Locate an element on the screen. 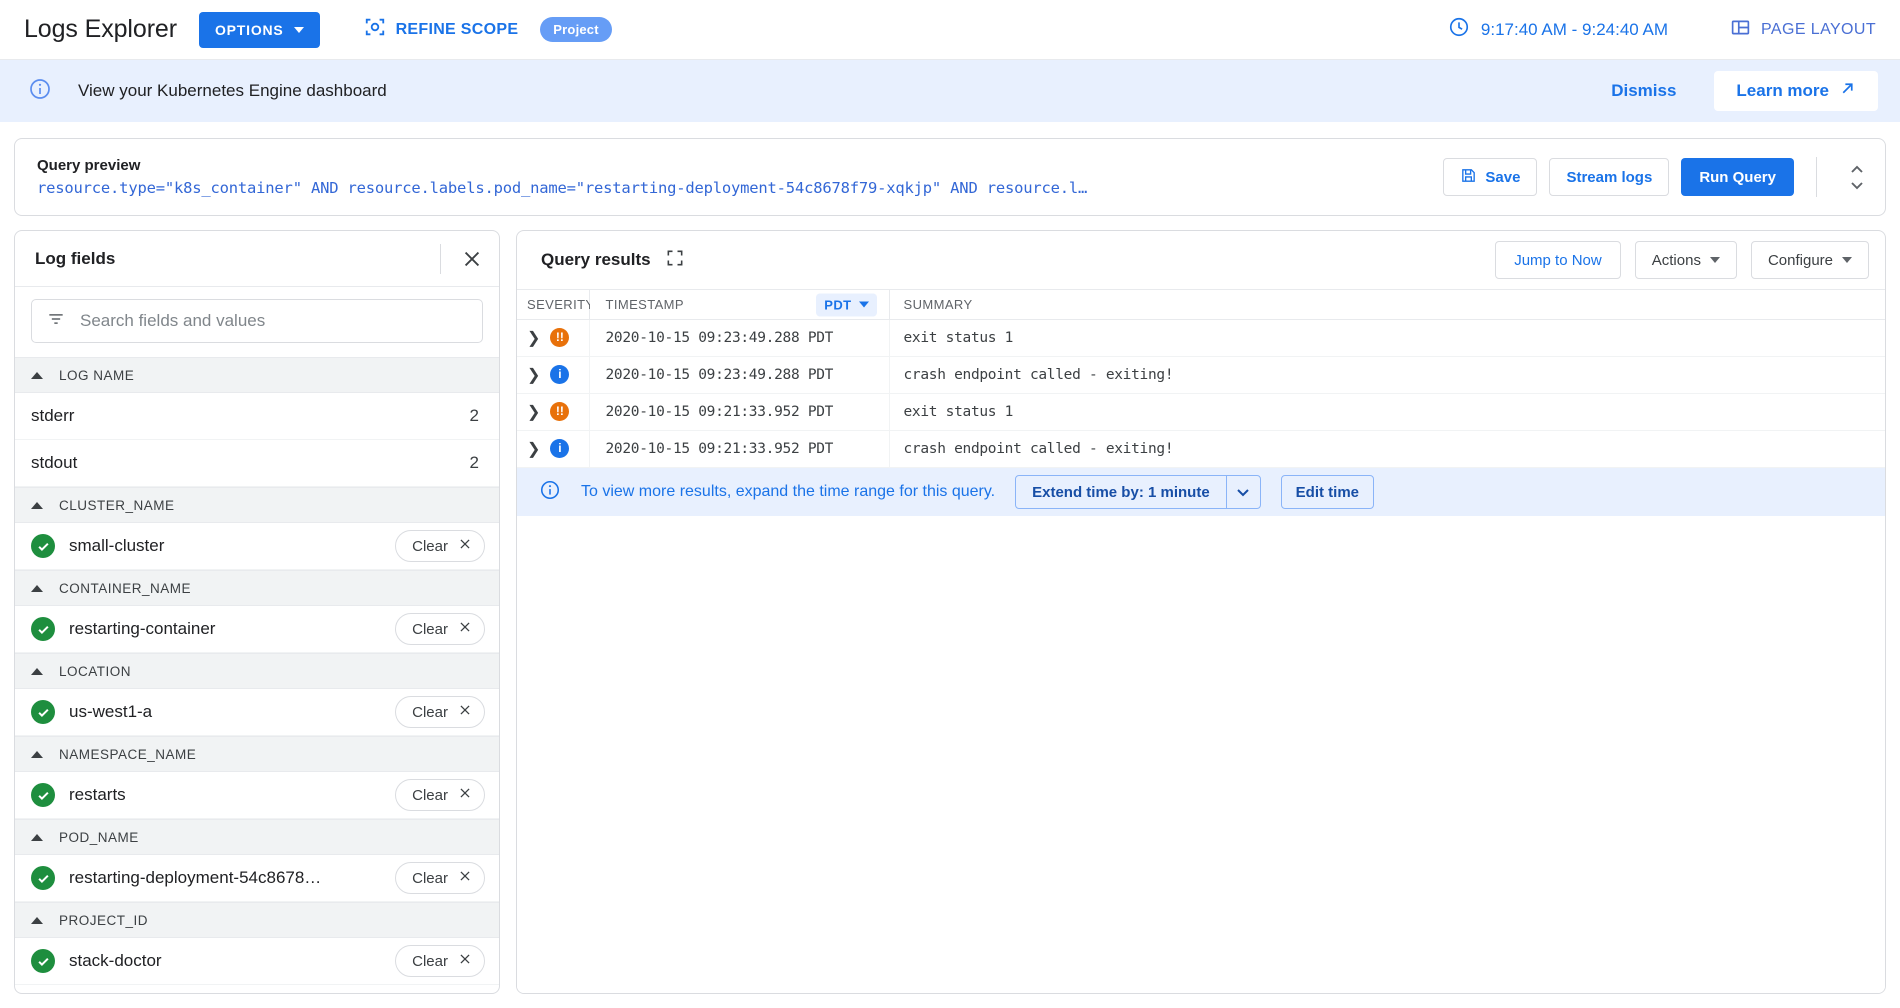 The image size is (1900, 1008). log-field-section-title: LOCATION is located at coordinates (95, 671).